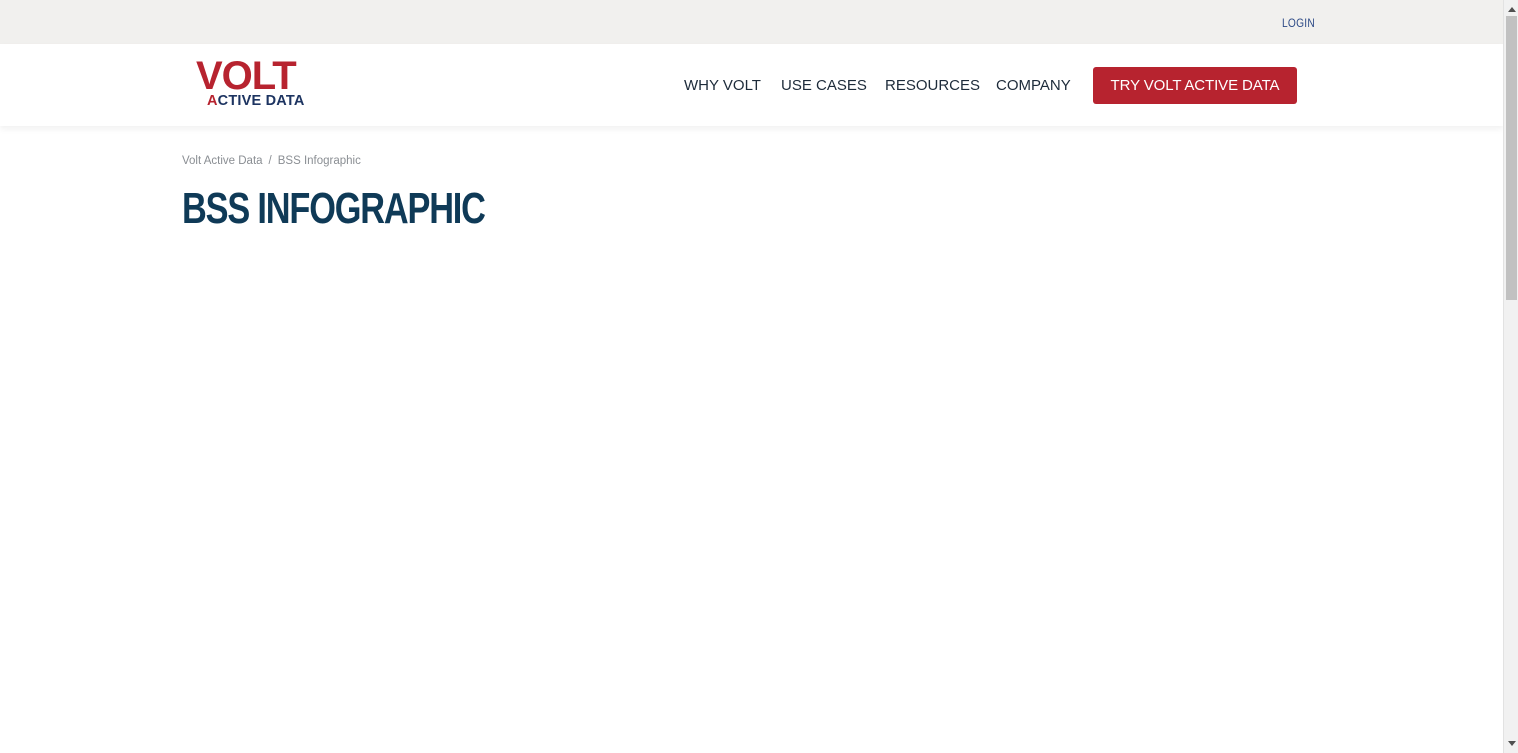 Image resolution: width=1518 pixels, height=753 pixels. I want to click on logo-wordmark-volt: VOLT, so click(246, 76).